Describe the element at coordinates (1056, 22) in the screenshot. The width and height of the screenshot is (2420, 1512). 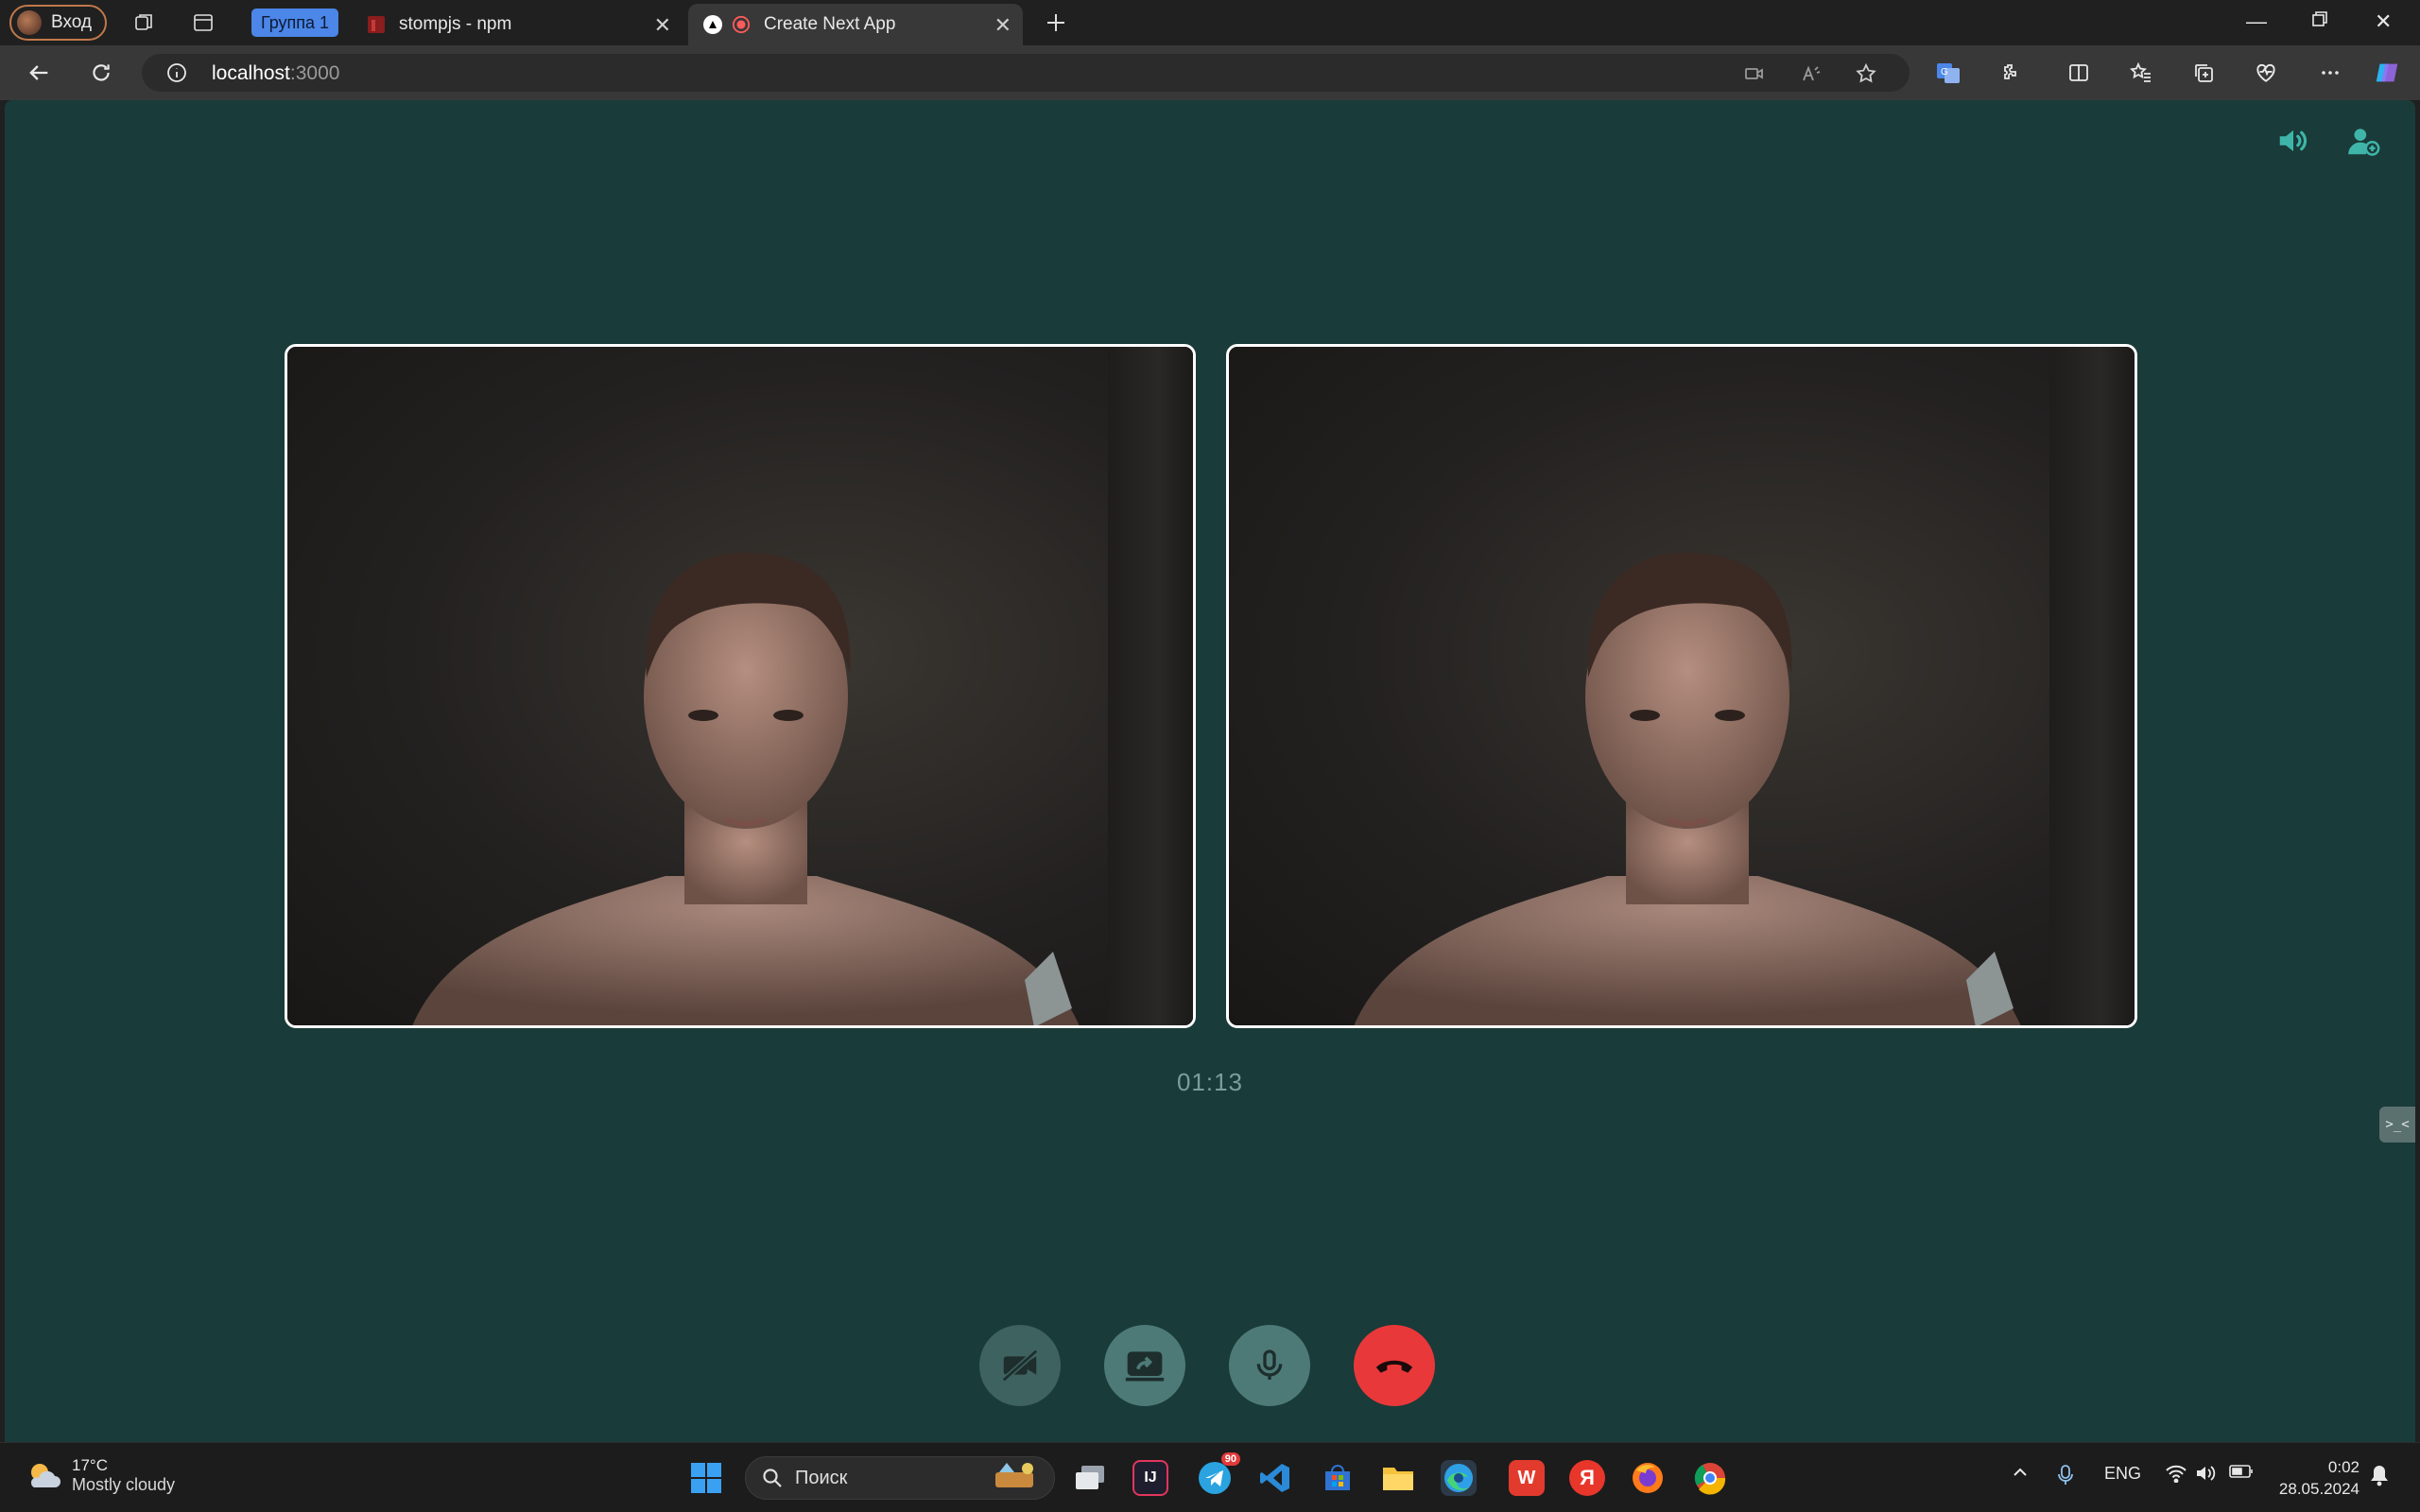
I see `new-tab-icon` at that location.